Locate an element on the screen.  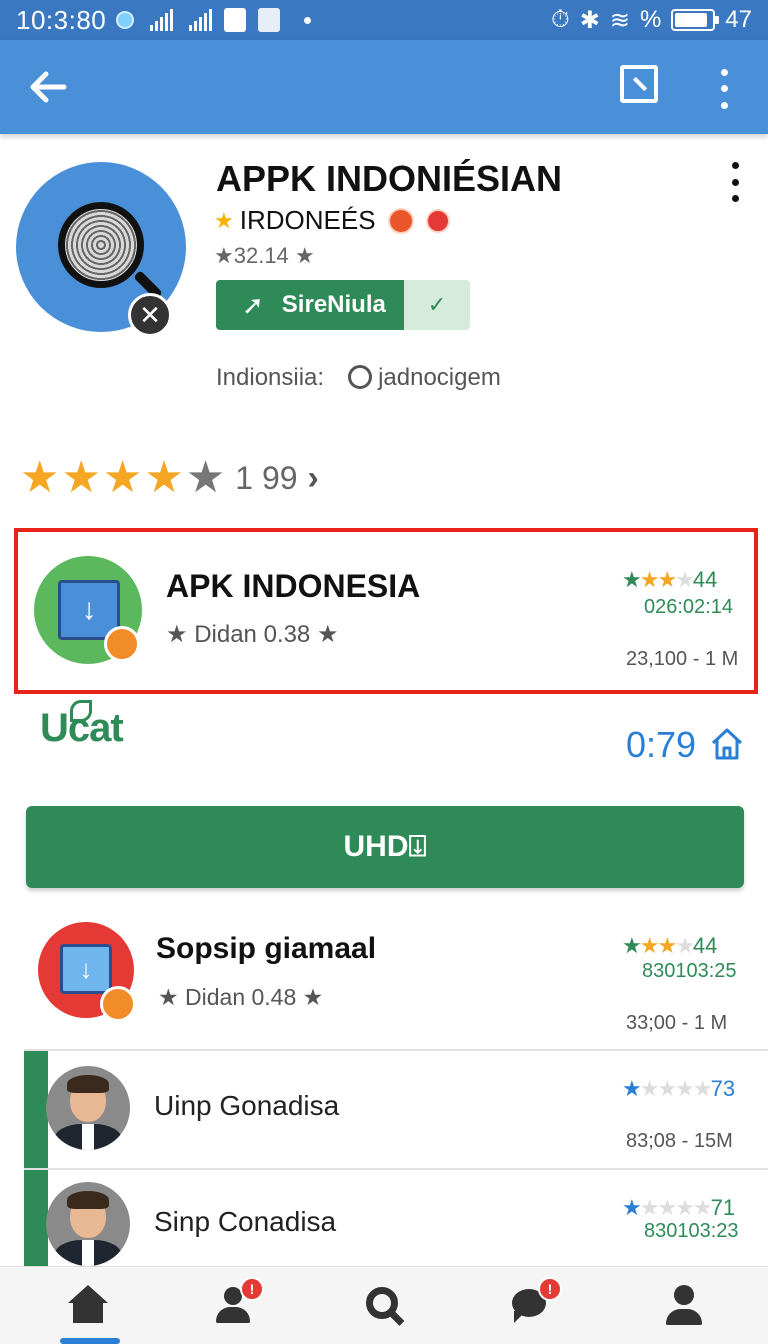
list-item-size: 33;00 - 1 M is located at coordinates (677, 1023).